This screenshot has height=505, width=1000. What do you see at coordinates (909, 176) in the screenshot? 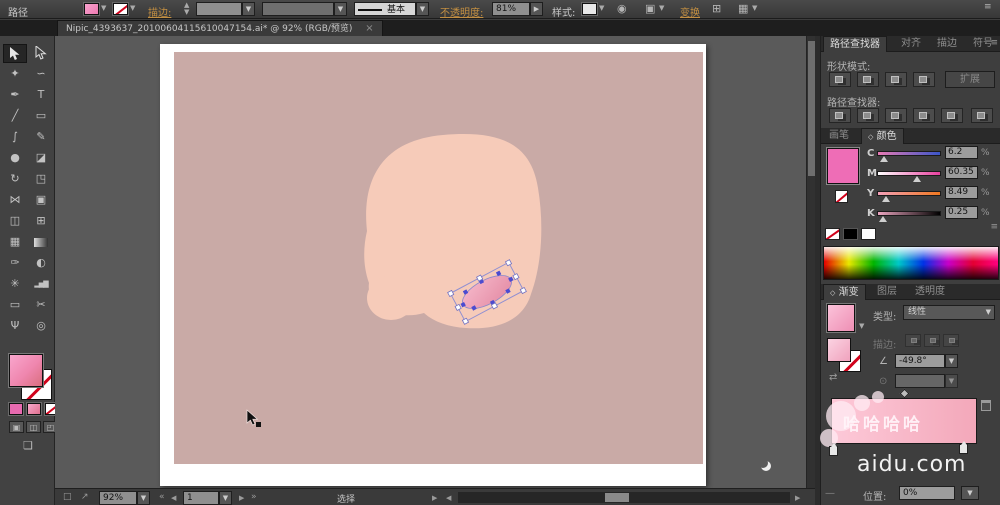
I see `magenta-slider` at bounding box center [909, 176].